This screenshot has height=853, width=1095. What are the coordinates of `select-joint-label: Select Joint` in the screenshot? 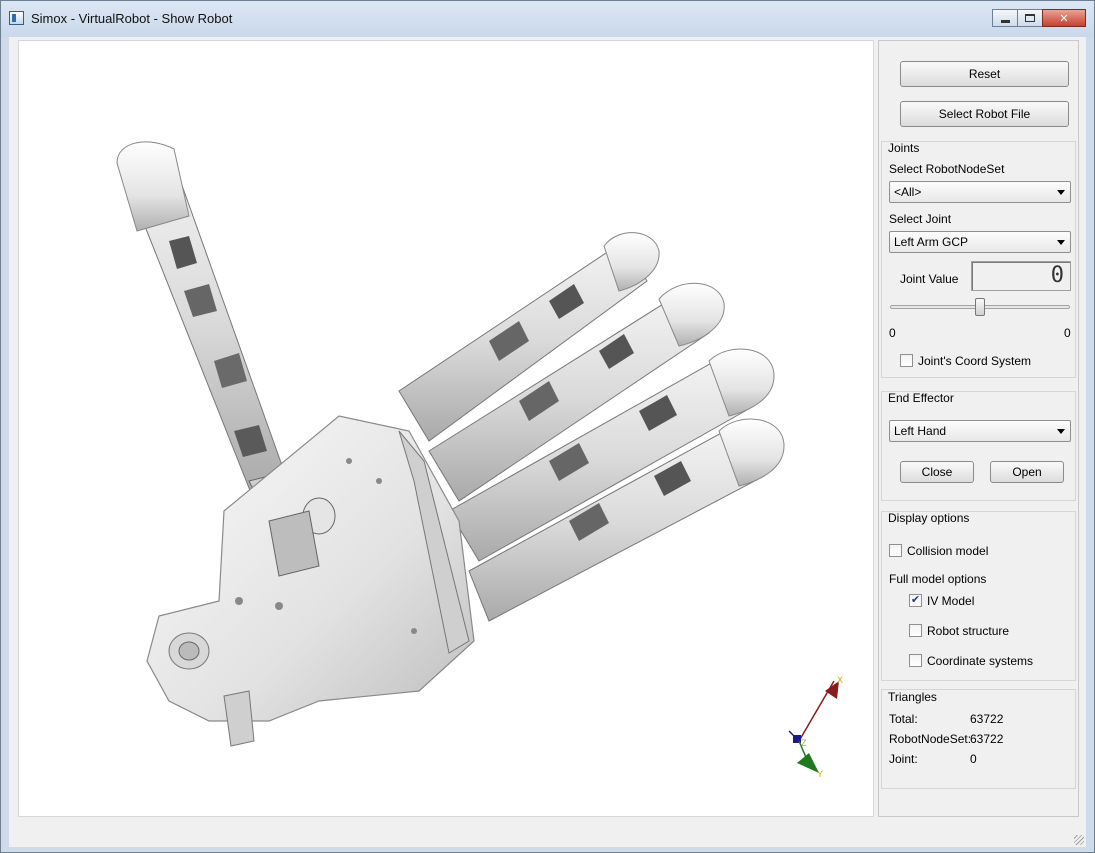 It's located at (920, 219).